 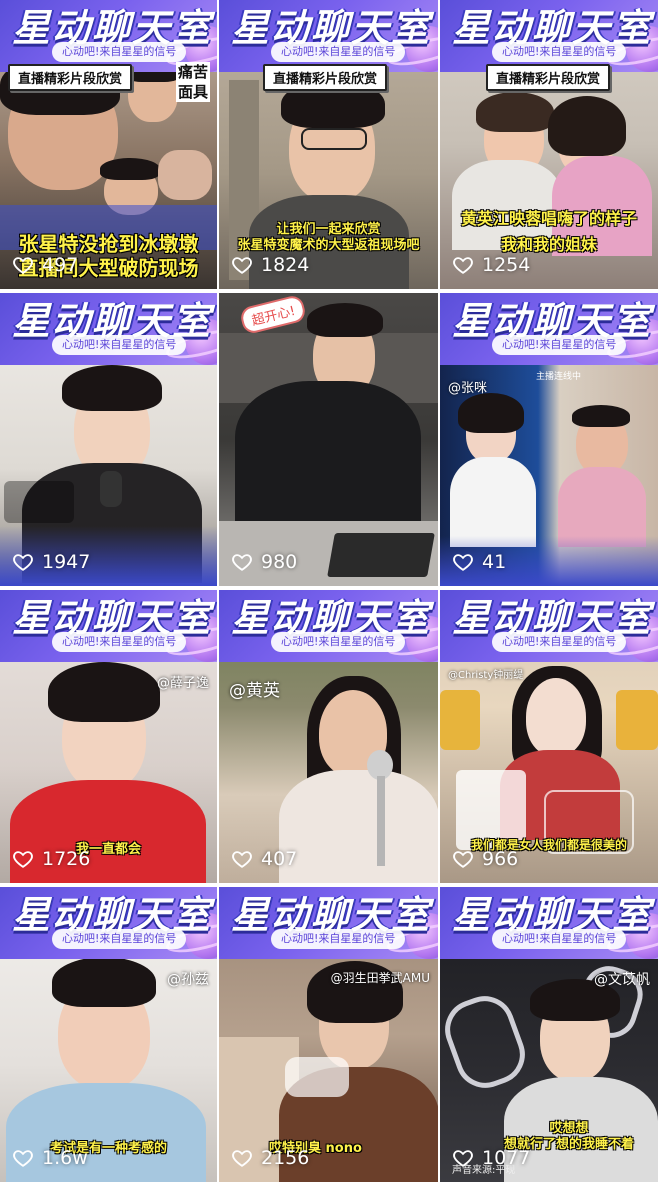 What do you see at coordinates (193, 82) in the screenshot?
I see `side-text: 痛苦 面具` at bounding box center [193, 82].